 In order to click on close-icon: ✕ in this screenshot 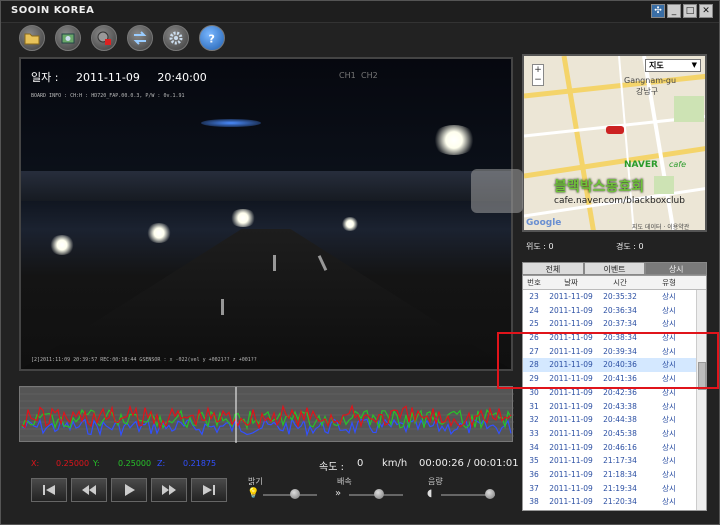, I will do `click(706, 11)`.